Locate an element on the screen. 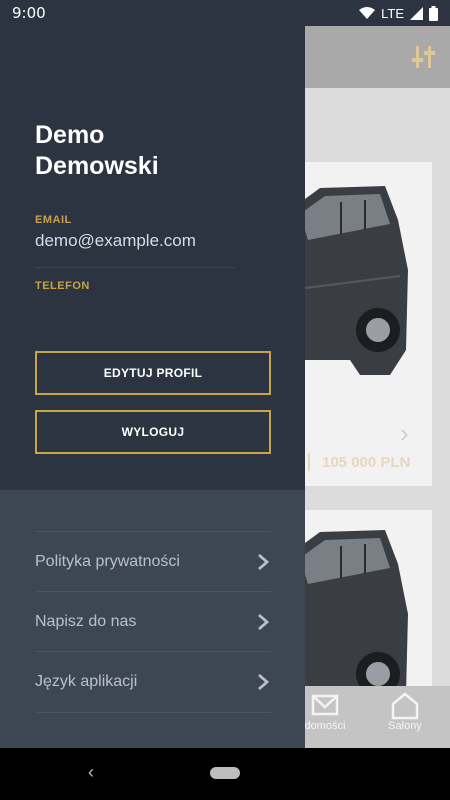 The image size is (450, 800). home-icon is located at coordinates (405, 706).